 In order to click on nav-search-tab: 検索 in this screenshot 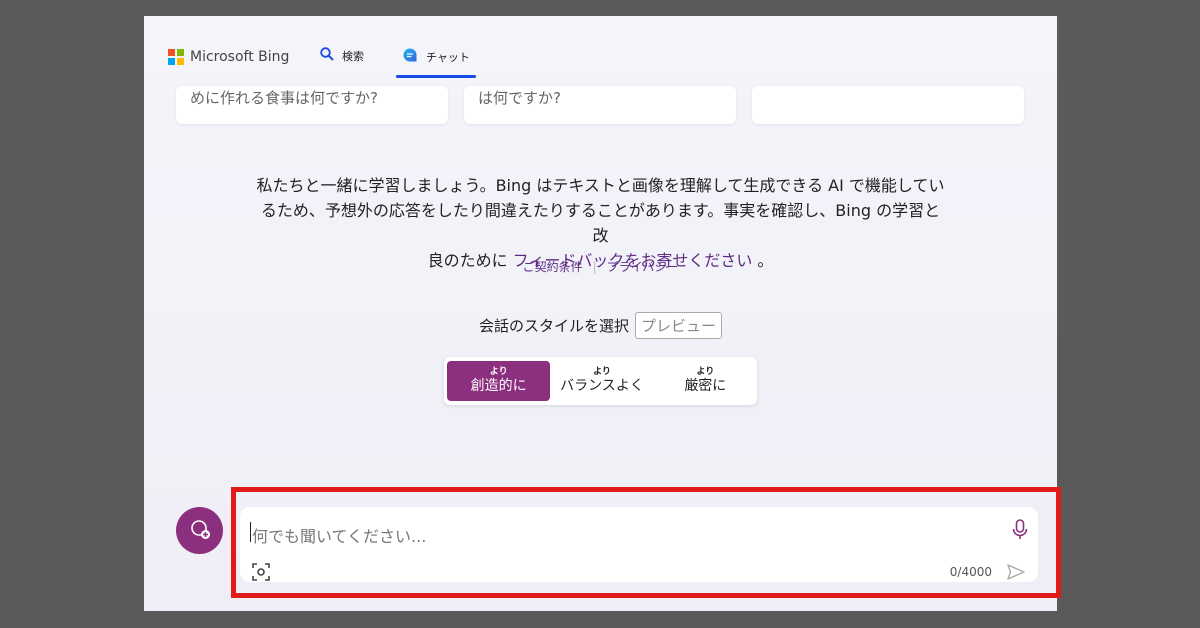, I will do `click(342, 55)`.